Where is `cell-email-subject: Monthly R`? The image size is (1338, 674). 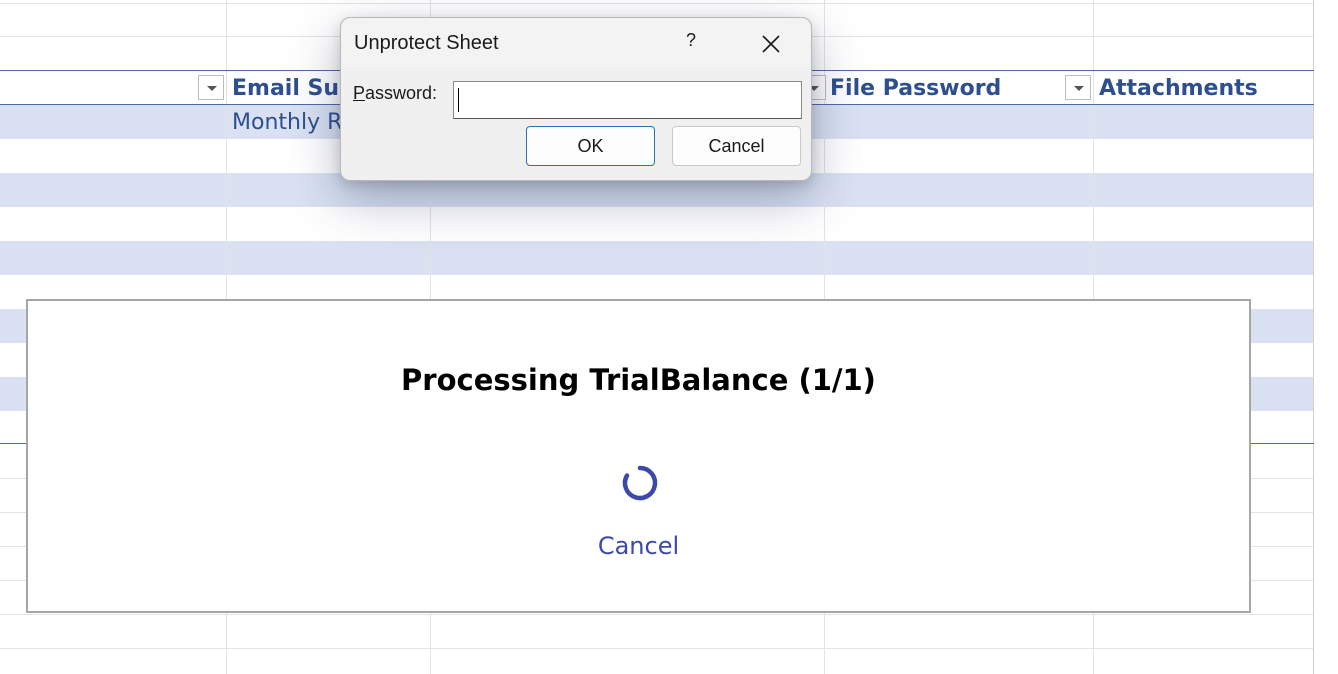 cell-email-subject: Monthly R is located at coordinates (287, 123).